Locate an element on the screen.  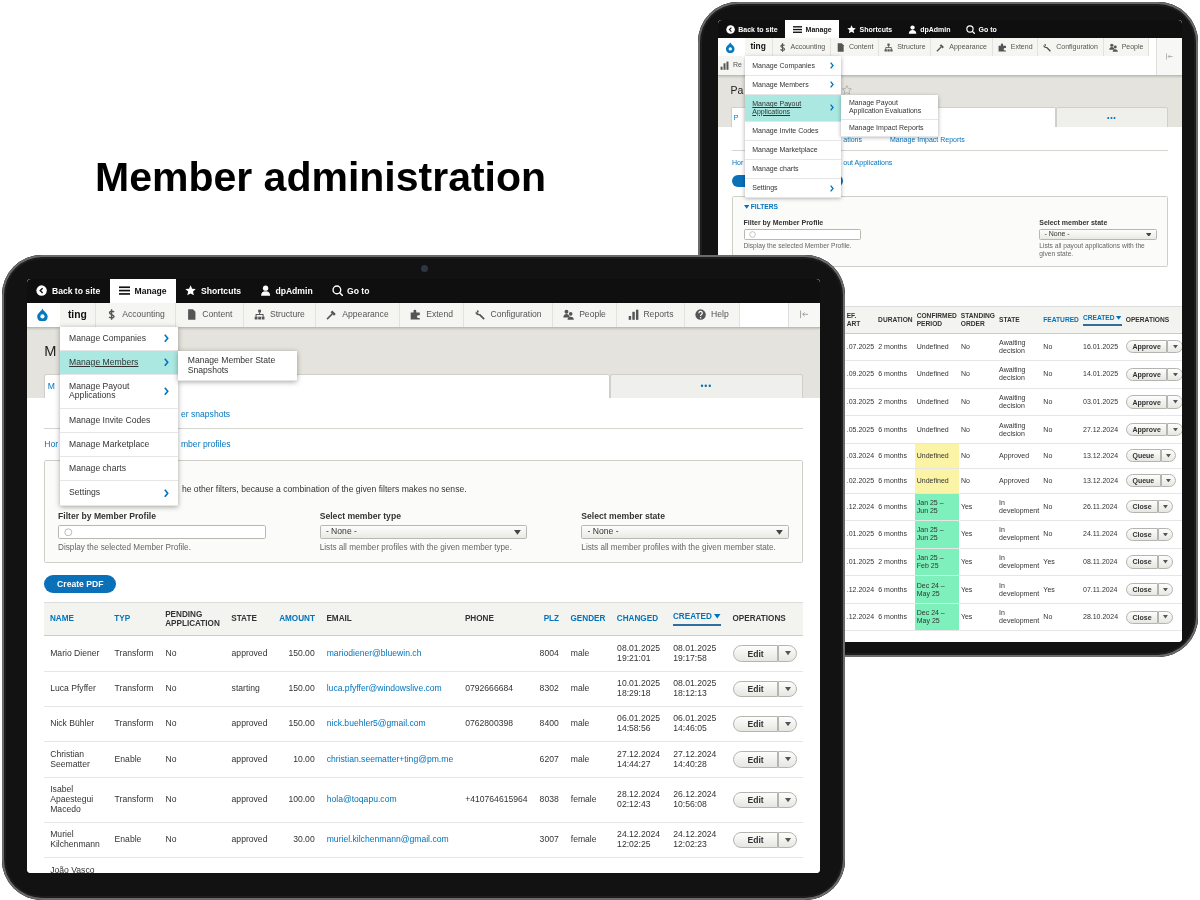
table-cell: Muriel Kilchenmann is located at coordinates (76, 840).